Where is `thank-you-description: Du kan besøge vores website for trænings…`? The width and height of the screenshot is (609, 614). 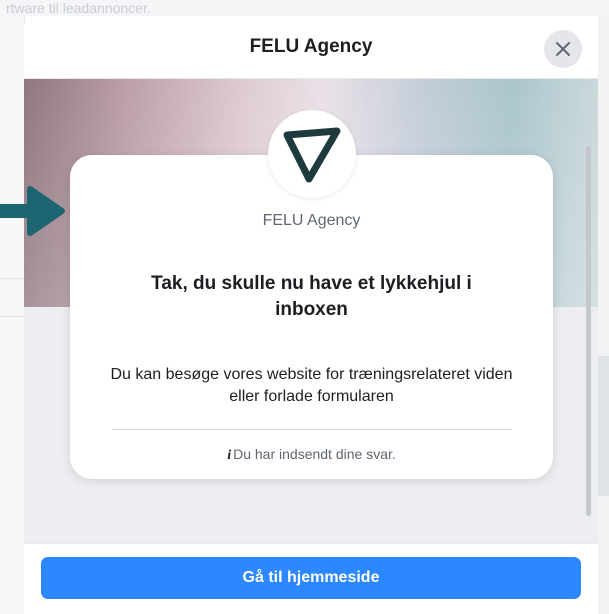
thank-you-description: Du kan besøge vores website for trænings… is located at coordinates (311, 385).